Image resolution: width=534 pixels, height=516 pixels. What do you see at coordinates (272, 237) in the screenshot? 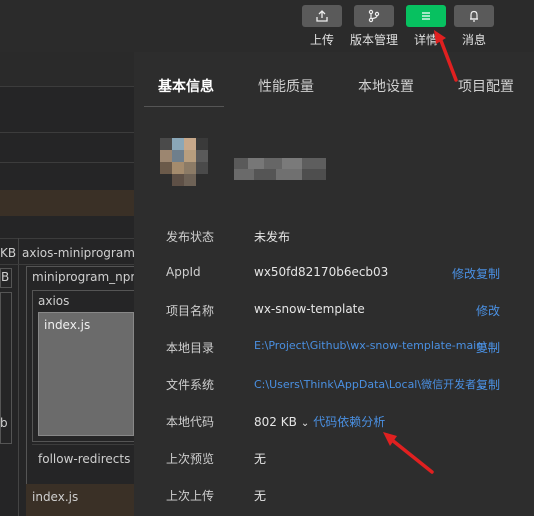
I see `publish-status-value: 未发布` at bounding box center [272, 237].